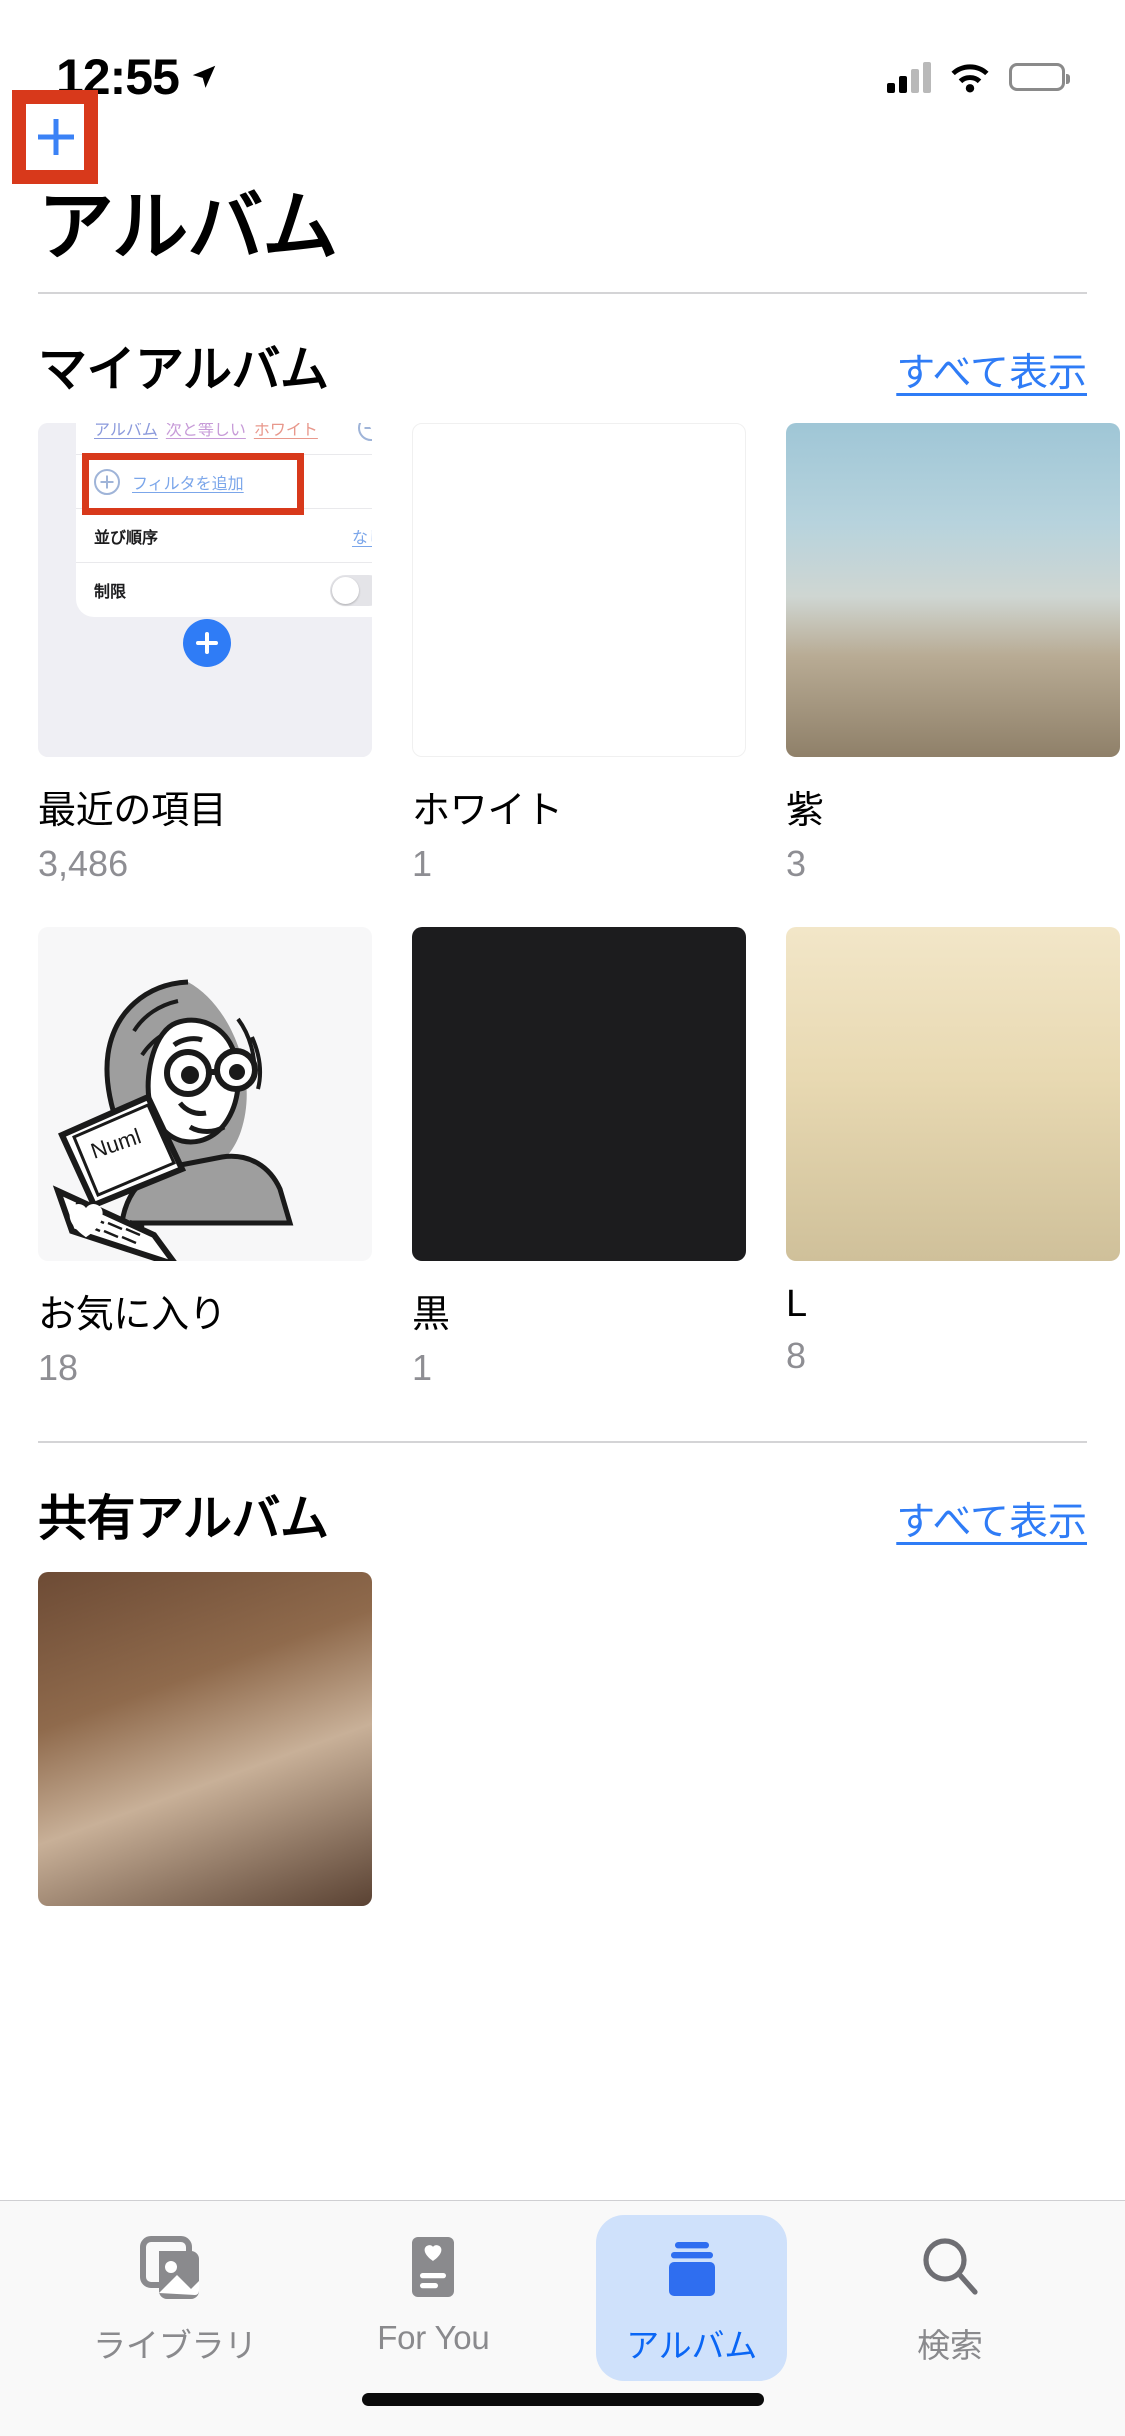  What do you see at coordinates (351, 590) in the screenshot?
I see `limit-toggle` at bounding box center [351, 590].